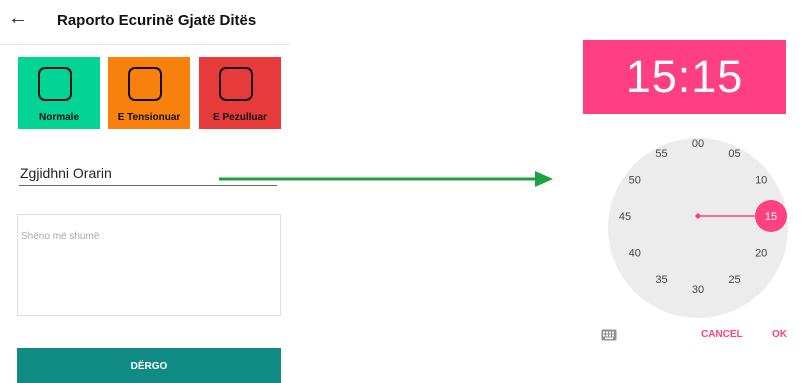 The width and height of the screenshot is (804, 383). What do you see at coordinates (734, 154) in the screenshot?
I see `clock-label-05: 05` at bounding box center [734, 154].